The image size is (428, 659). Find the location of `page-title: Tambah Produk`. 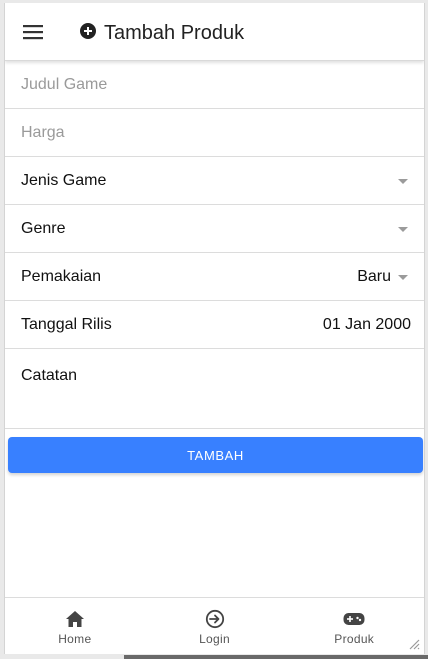

page-title: Tambah Produk is located at coordinates (162, 33).